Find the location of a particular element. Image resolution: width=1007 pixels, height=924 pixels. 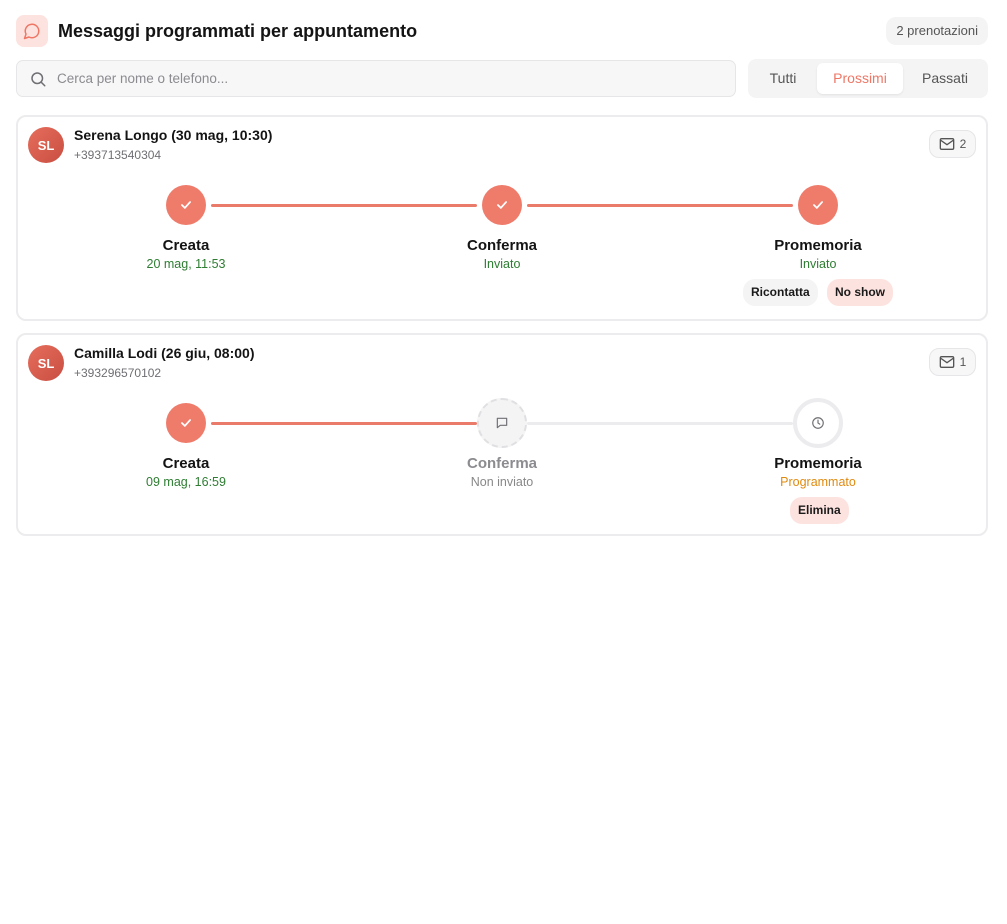

step-status: Non inviato is located at coordinates (502, 482).